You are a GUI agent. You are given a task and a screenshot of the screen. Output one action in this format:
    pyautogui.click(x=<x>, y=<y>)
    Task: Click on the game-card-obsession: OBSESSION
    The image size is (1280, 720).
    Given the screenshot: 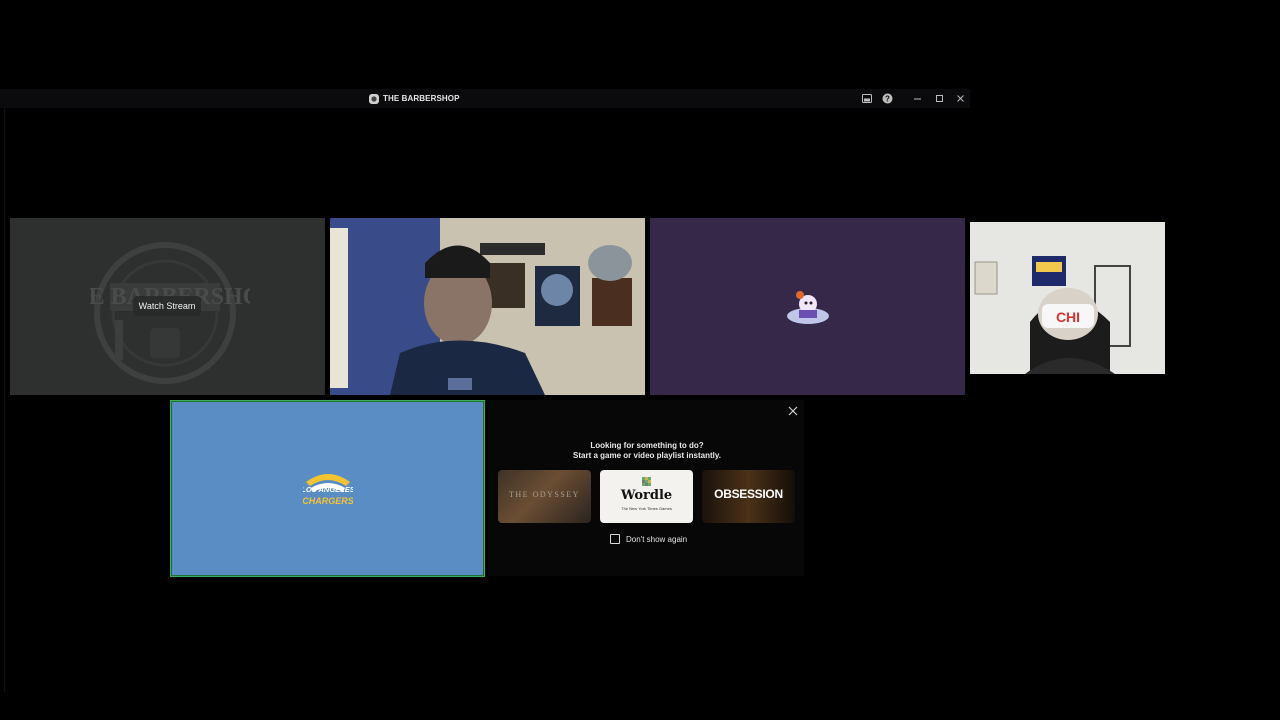 What is the action you would take?
    pyautogui.click(x=748, y=496)
    